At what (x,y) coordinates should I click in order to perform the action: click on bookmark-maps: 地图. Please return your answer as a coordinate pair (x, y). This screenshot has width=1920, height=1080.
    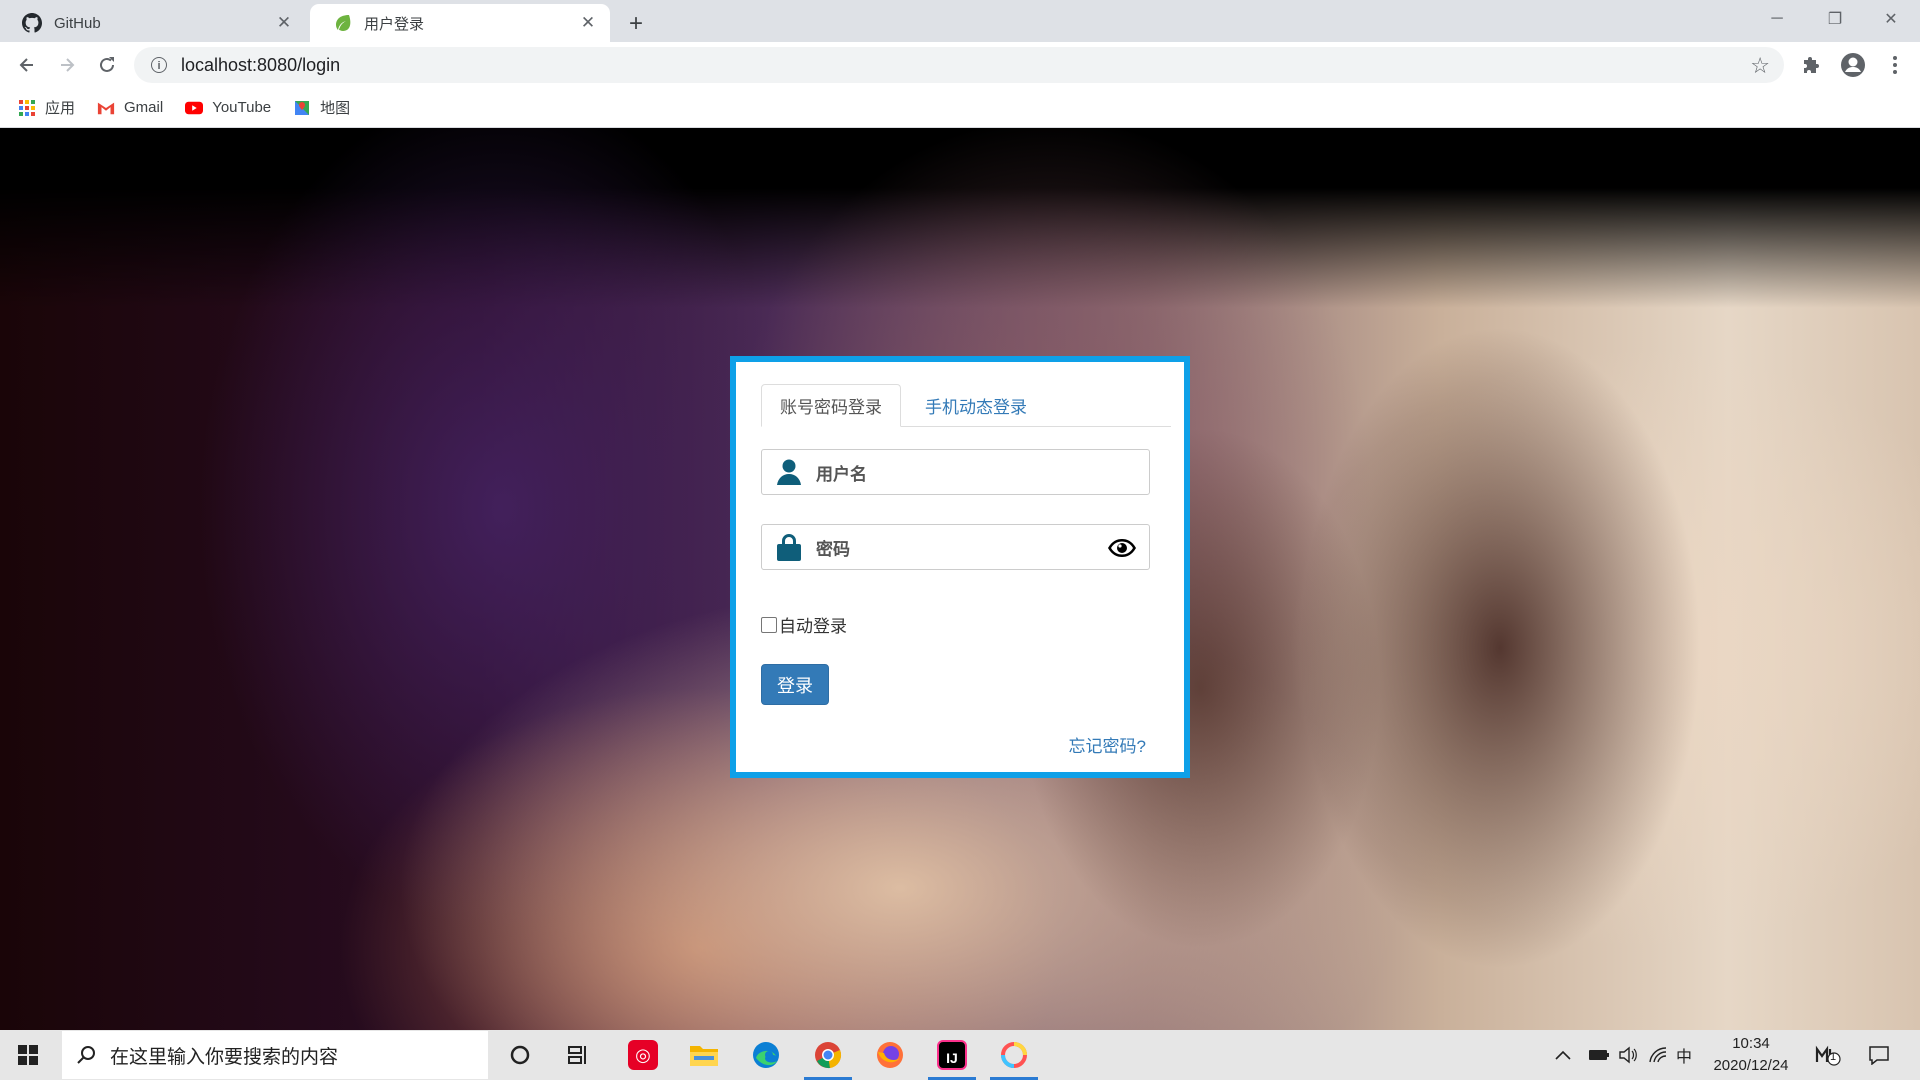
    Looking at the image, I should click on (321, 107).